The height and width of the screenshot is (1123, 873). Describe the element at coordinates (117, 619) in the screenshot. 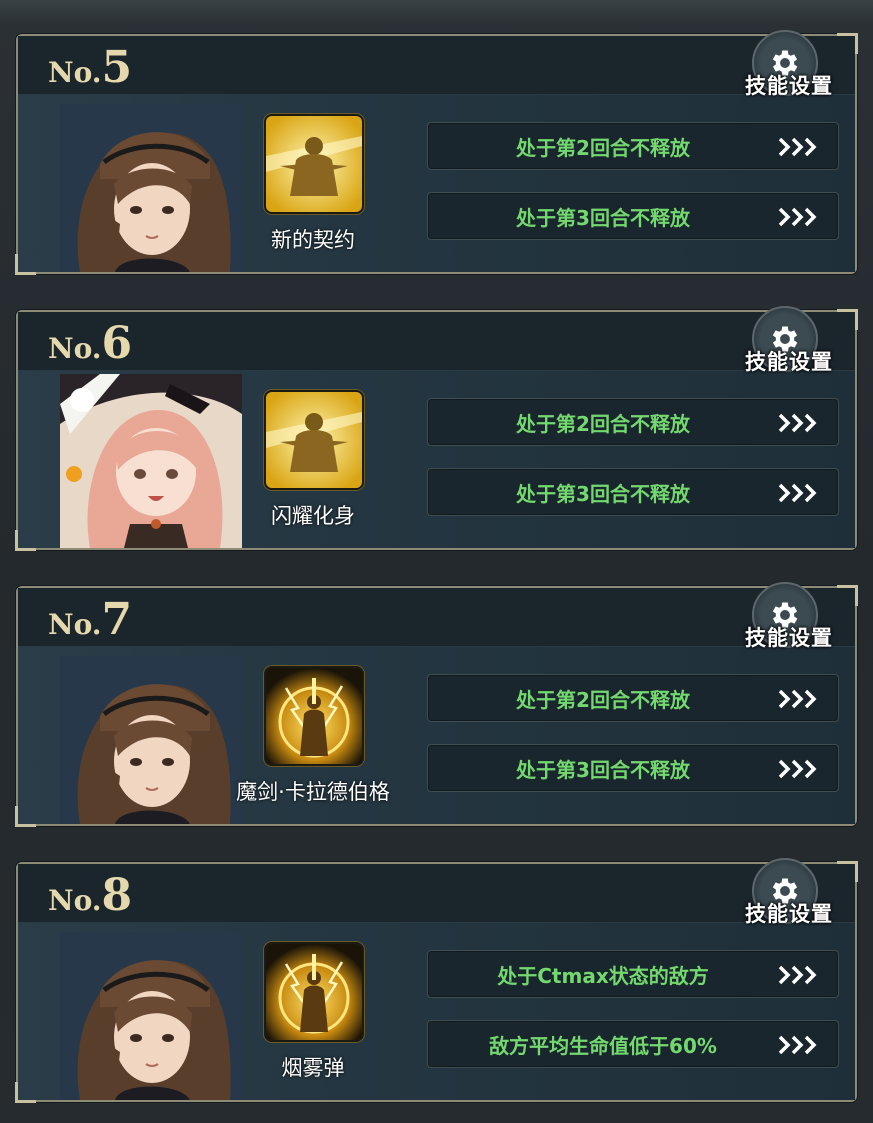

I see `slot-number-value: 7` at that location.